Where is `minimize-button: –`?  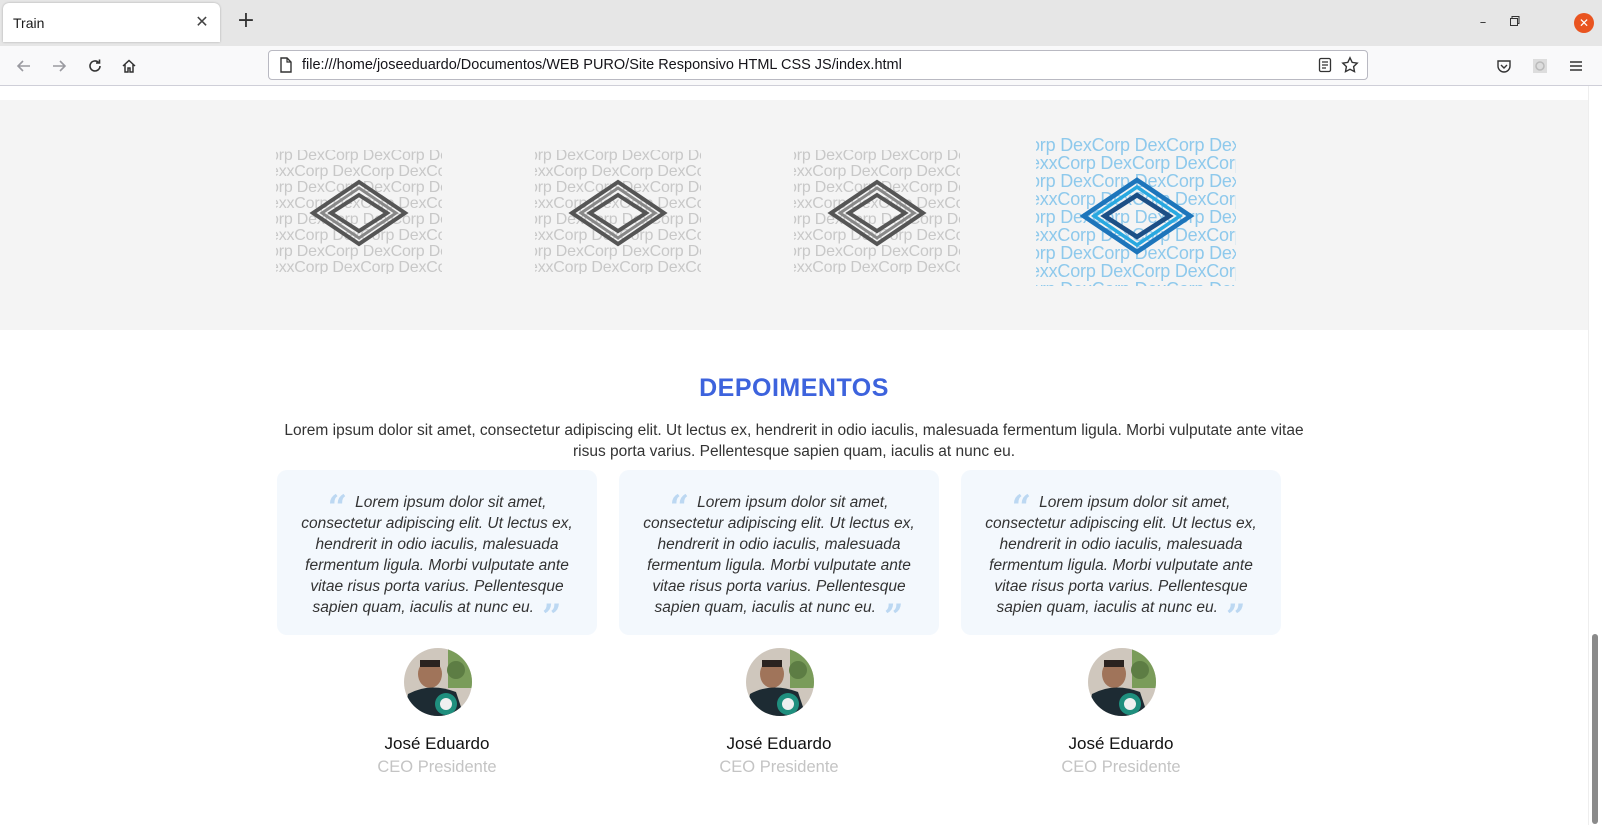 minimize-button: – is located at coordinates (1483, 23).